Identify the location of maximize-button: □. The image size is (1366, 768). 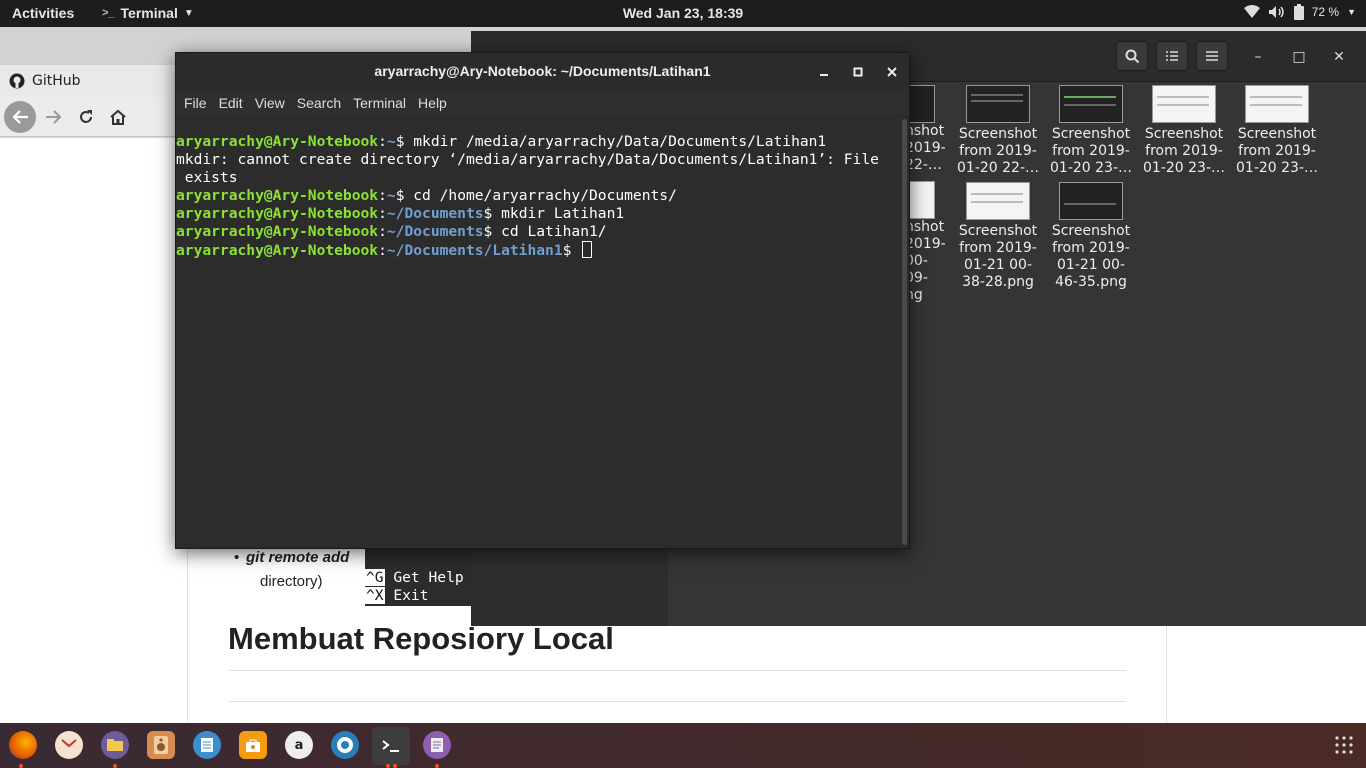
(1299, 57).